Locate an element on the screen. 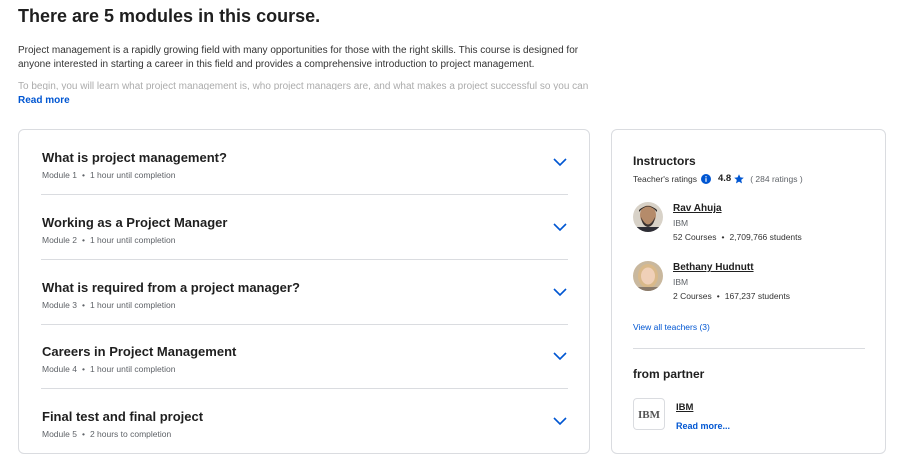  read-more-link: Read more is located at coordinates (44, 100).